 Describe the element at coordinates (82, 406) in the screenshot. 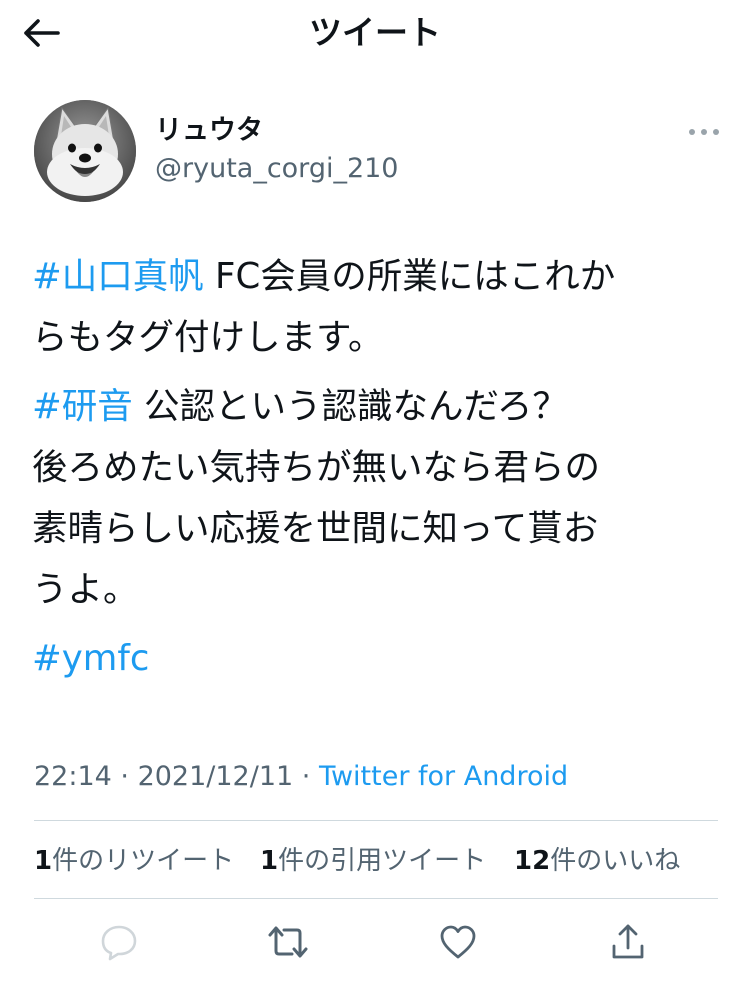

I see `hashtag-link: #研音` at that location.